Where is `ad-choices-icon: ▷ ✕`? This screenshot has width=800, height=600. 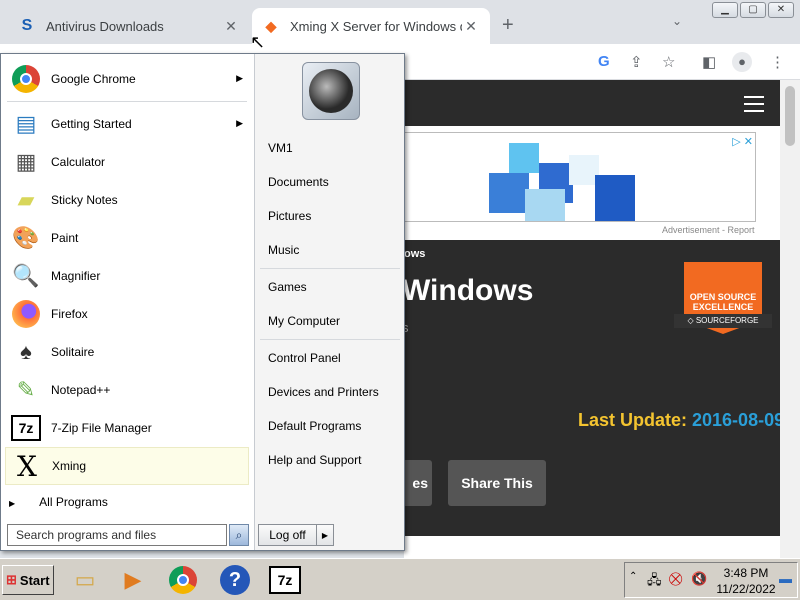
ad-choices-icon: ▷ ✕ is located at coordinates (742, 141).